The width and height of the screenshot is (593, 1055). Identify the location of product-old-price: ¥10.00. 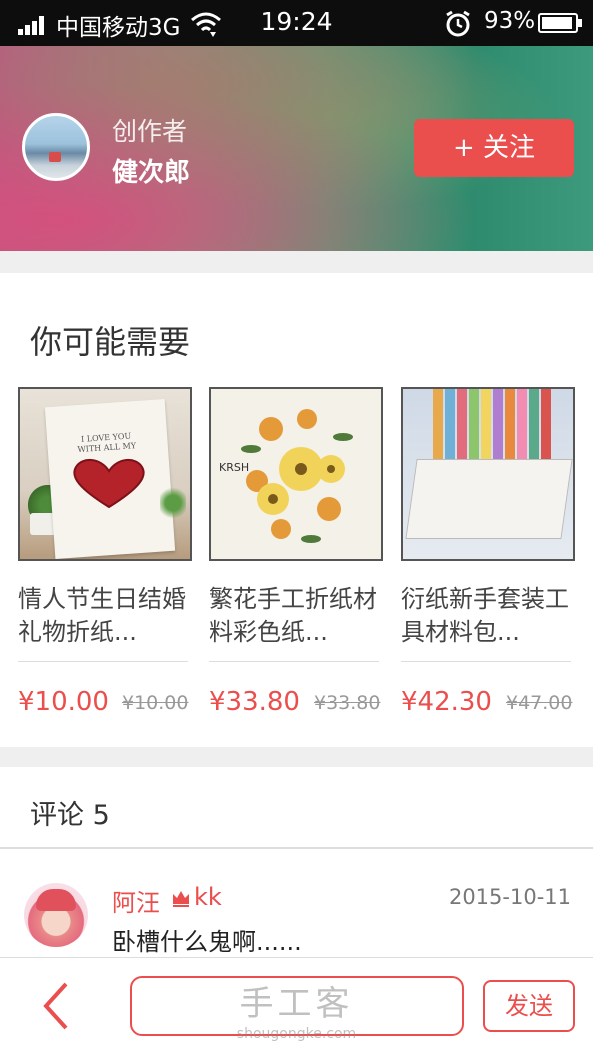
(155, 703).